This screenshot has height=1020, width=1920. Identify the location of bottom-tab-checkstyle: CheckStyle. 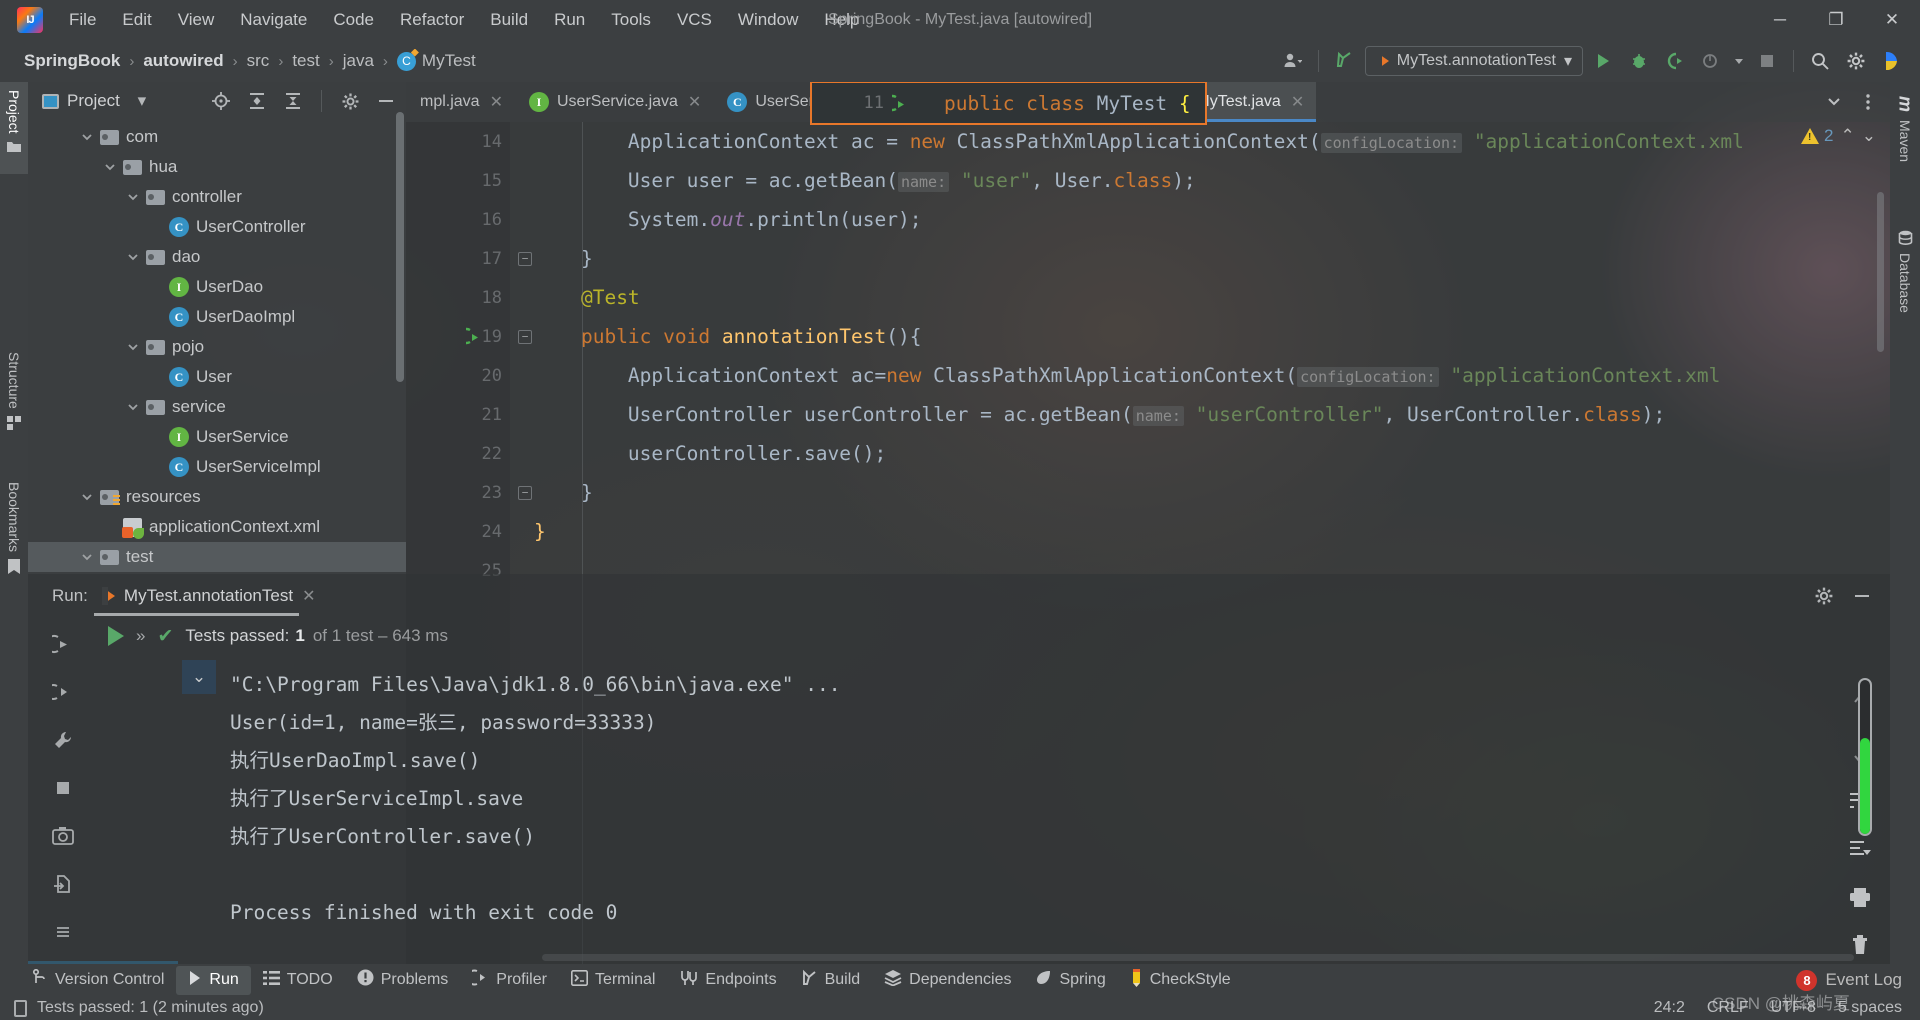
(1180, 980).